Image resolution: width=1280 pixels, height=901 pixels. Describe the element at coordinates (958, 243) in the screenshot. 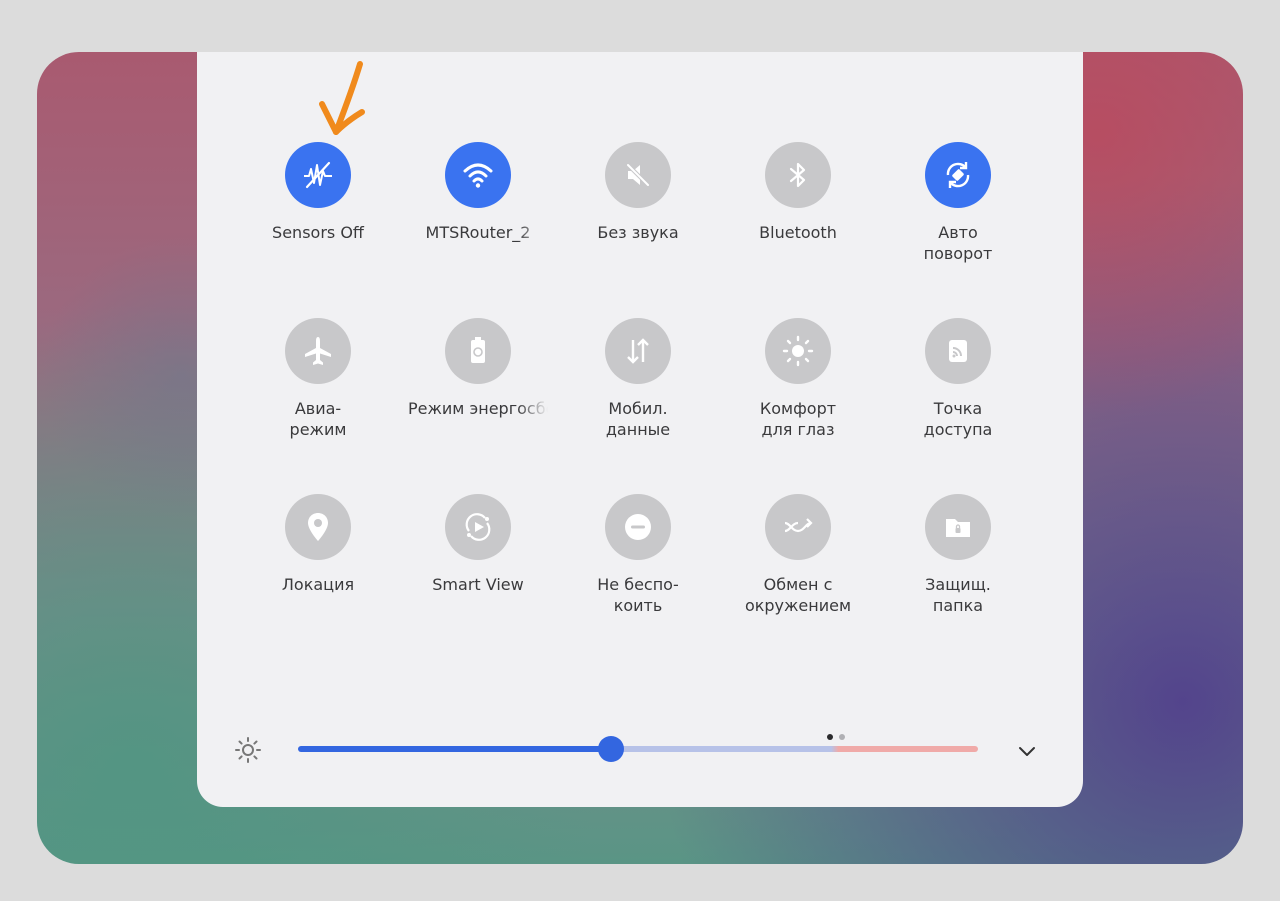

I see `tile-label: Авто поворот` at that location.